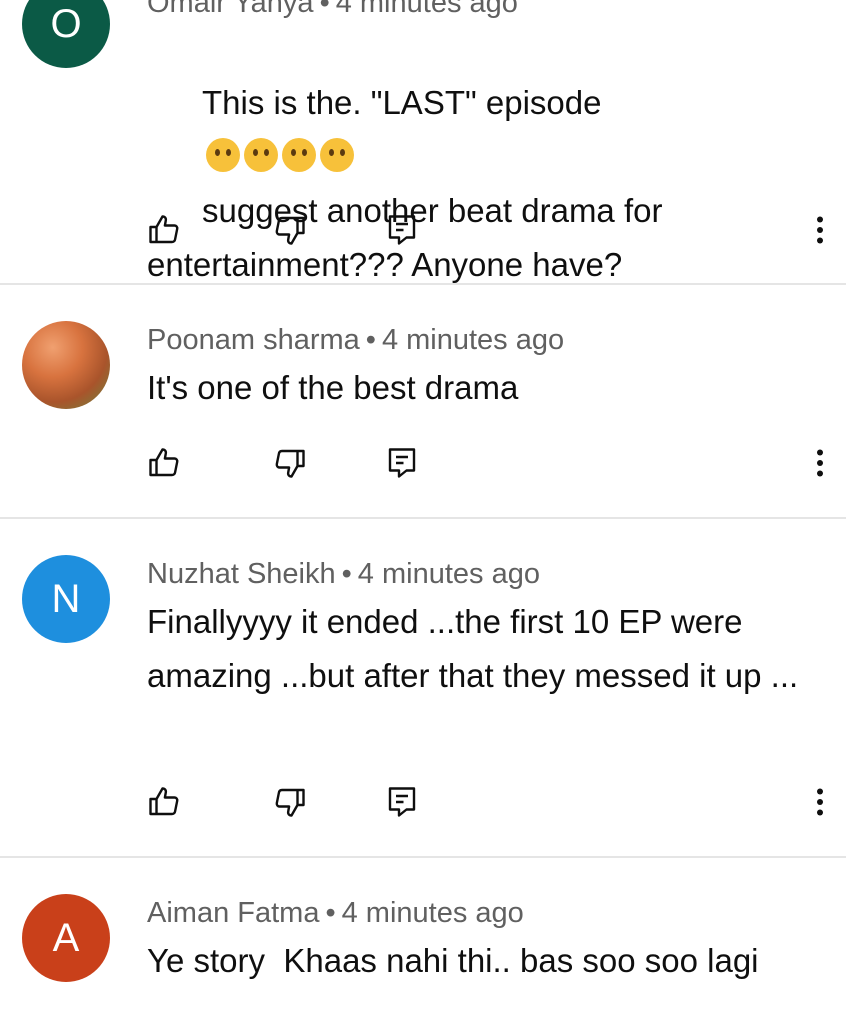 The image size is (846, 1024). Describe the element at coordinates (332, 10) in the screenshot. I see `comment-header: Omair Yahya • 4 minutes ago` at that location.